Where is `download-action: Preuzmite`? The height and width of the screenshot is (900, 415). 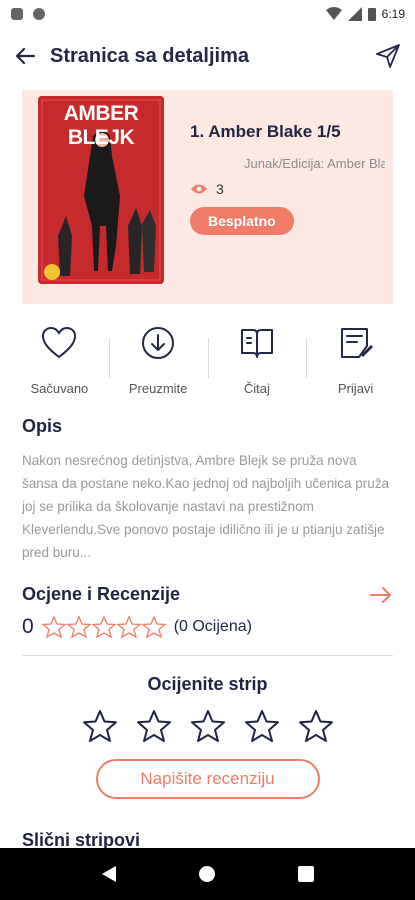 download-action: Preuzmite is located at coordinates (158, 361).